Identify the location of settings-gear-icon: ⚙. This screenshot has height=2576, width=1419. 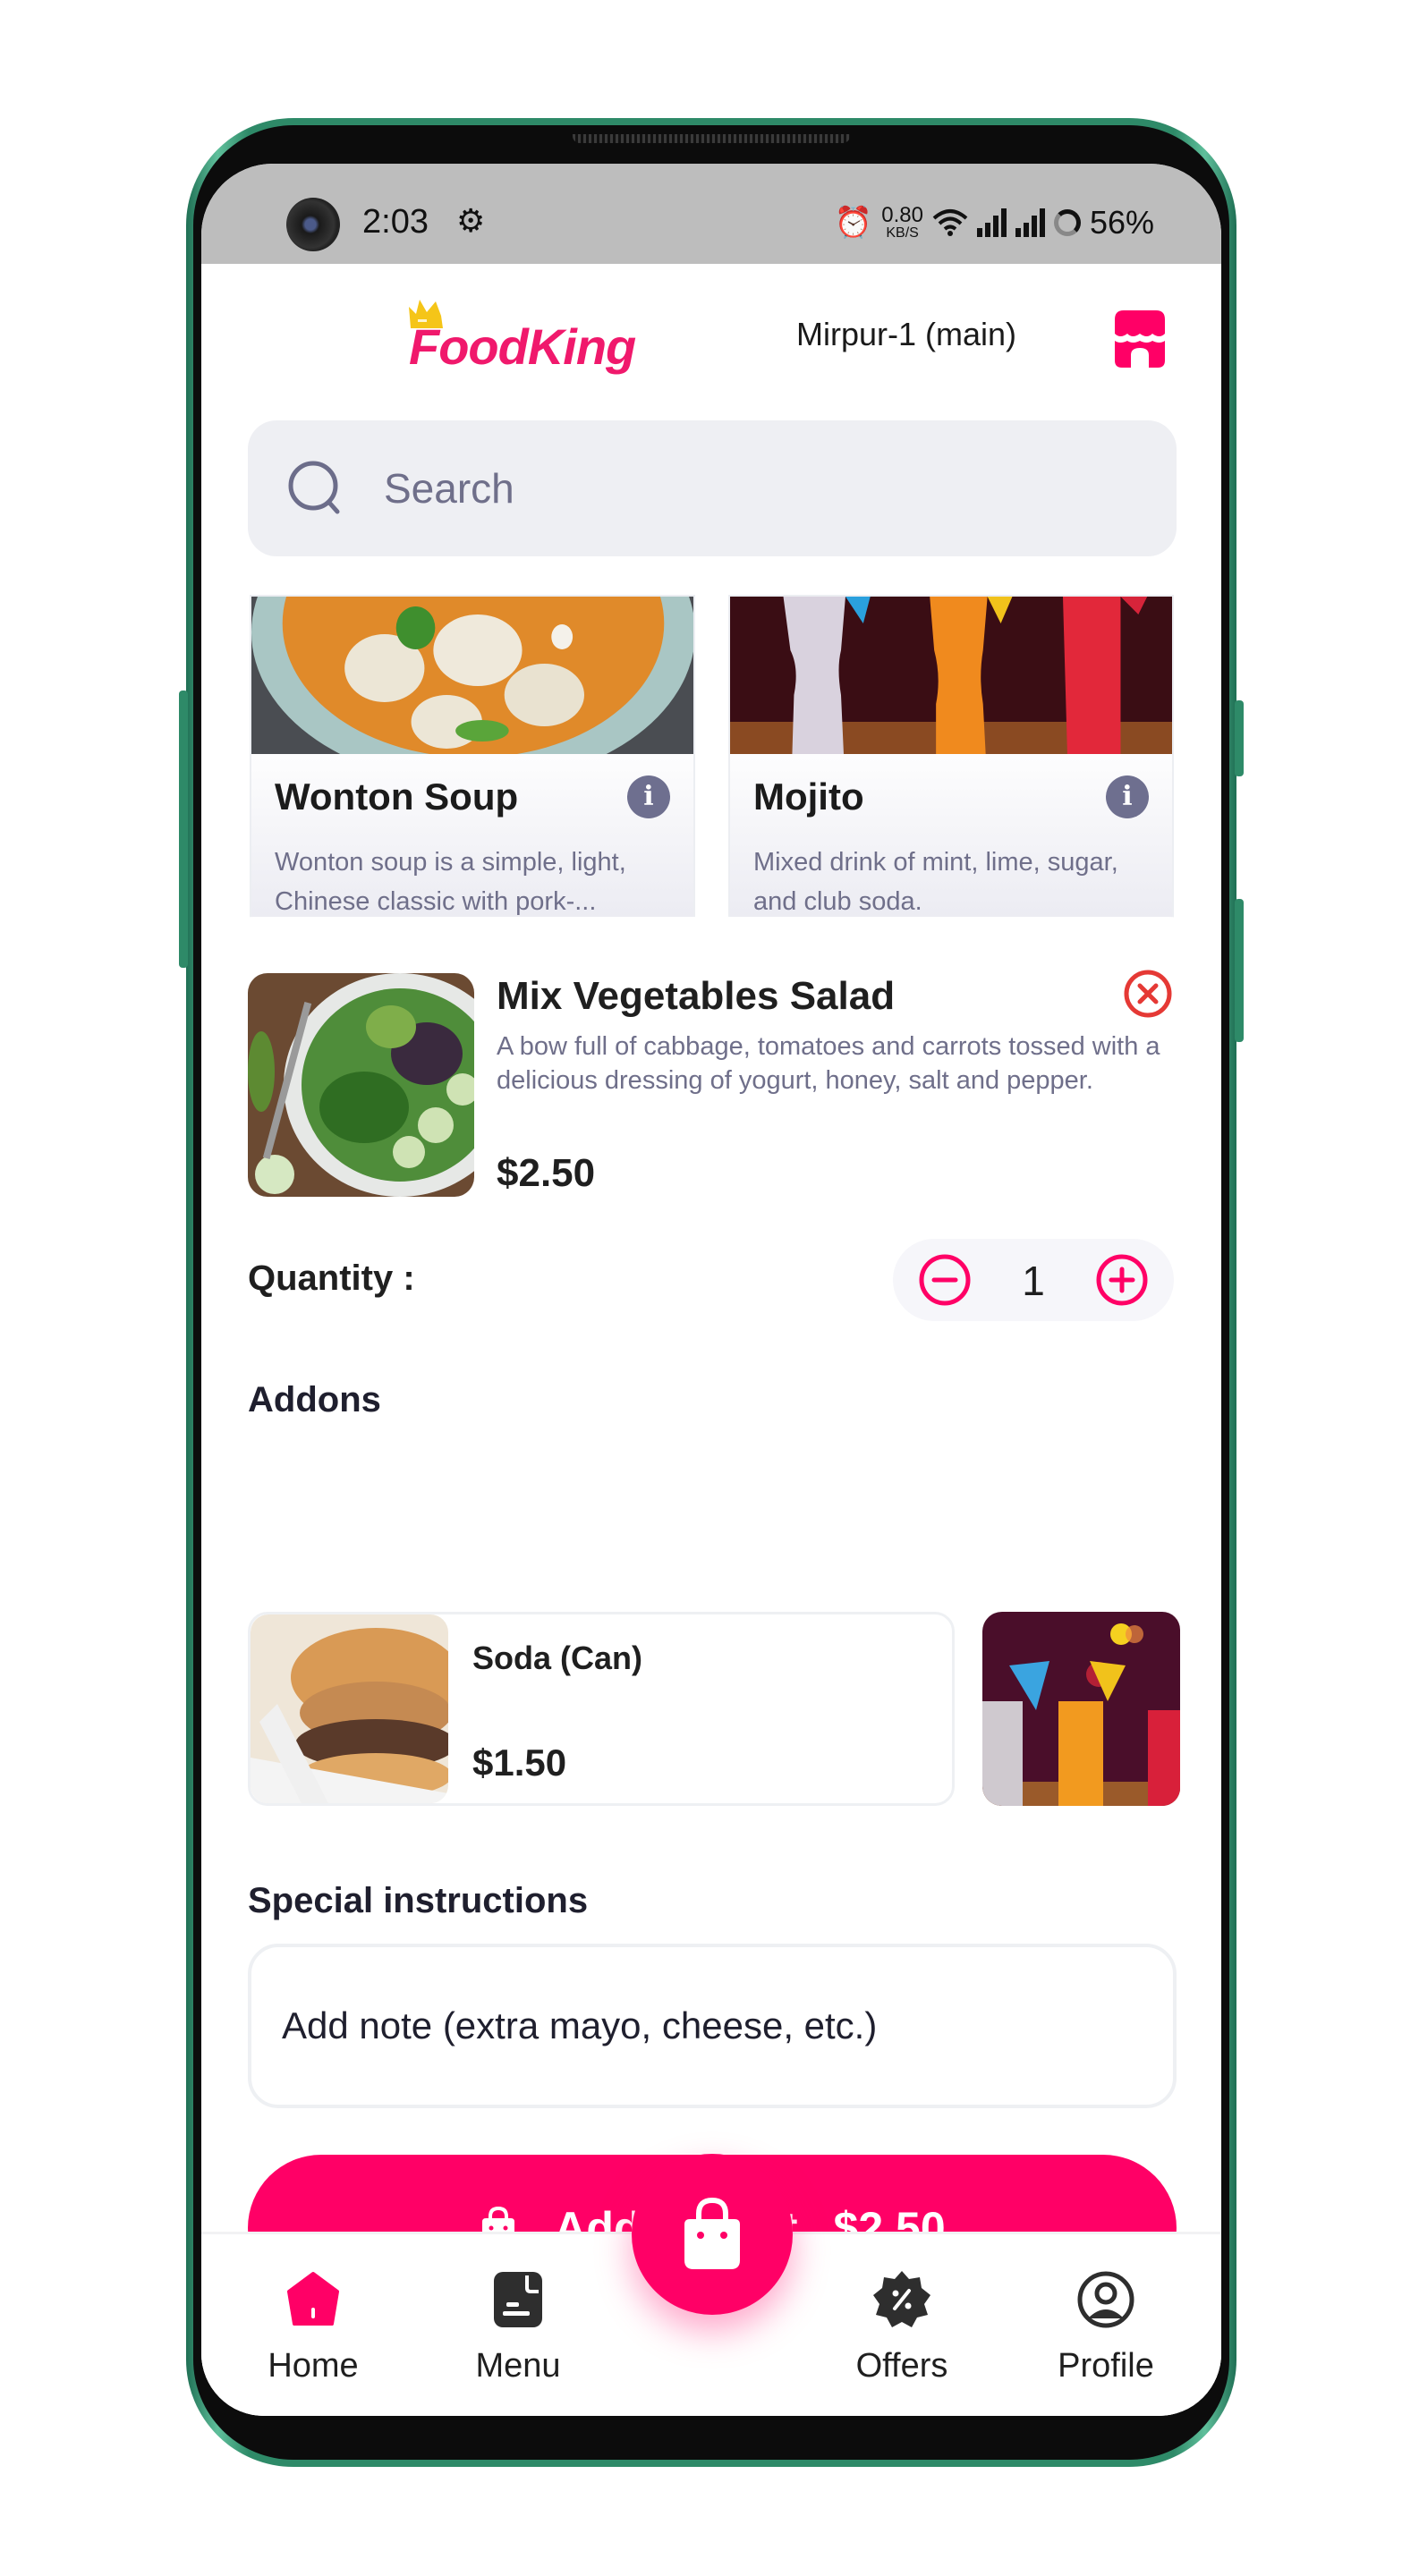
(471, 221).